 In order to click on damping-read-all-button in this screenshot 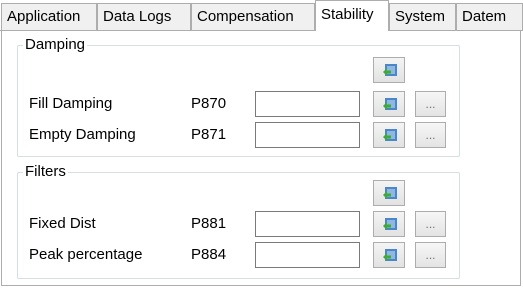, I will do `click(389, 70)`.